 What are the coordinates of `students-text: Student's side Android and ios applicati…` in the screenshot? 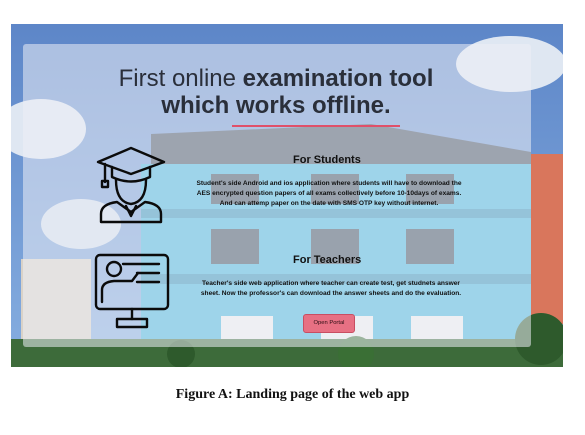 It's located at (329, 193).